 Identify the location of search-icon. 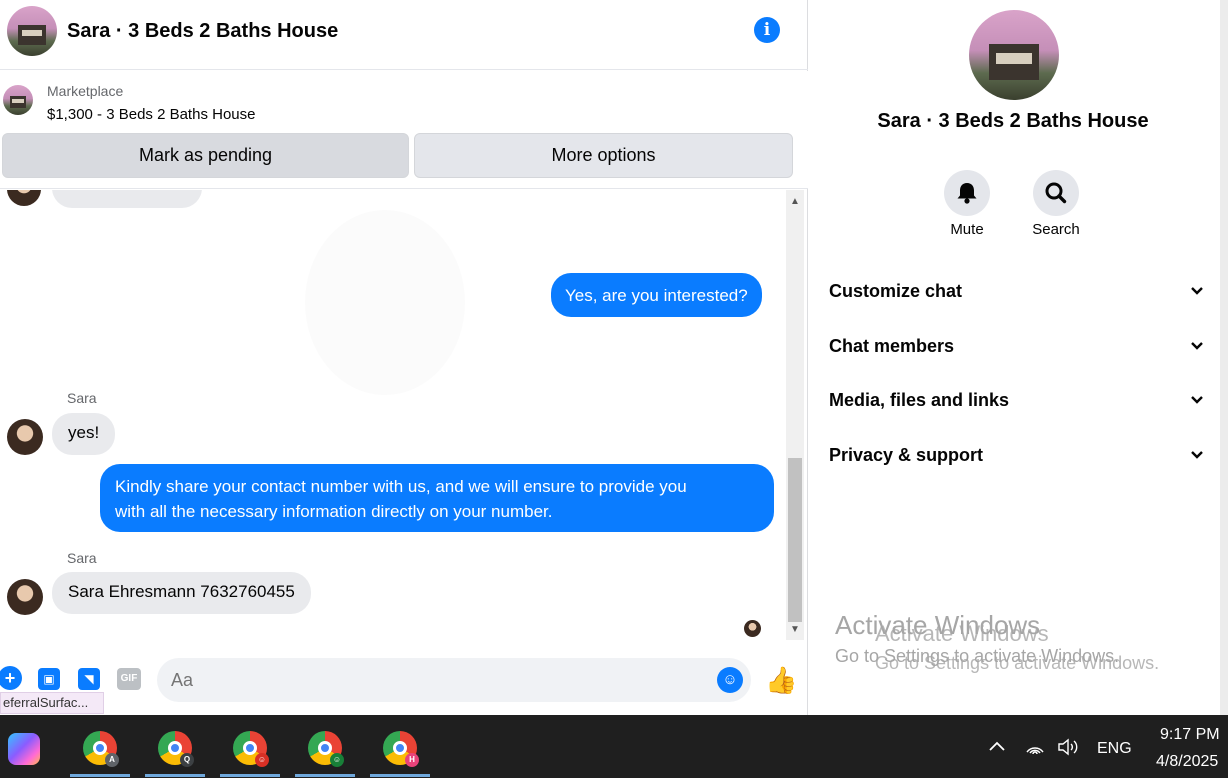
(1056, 193).